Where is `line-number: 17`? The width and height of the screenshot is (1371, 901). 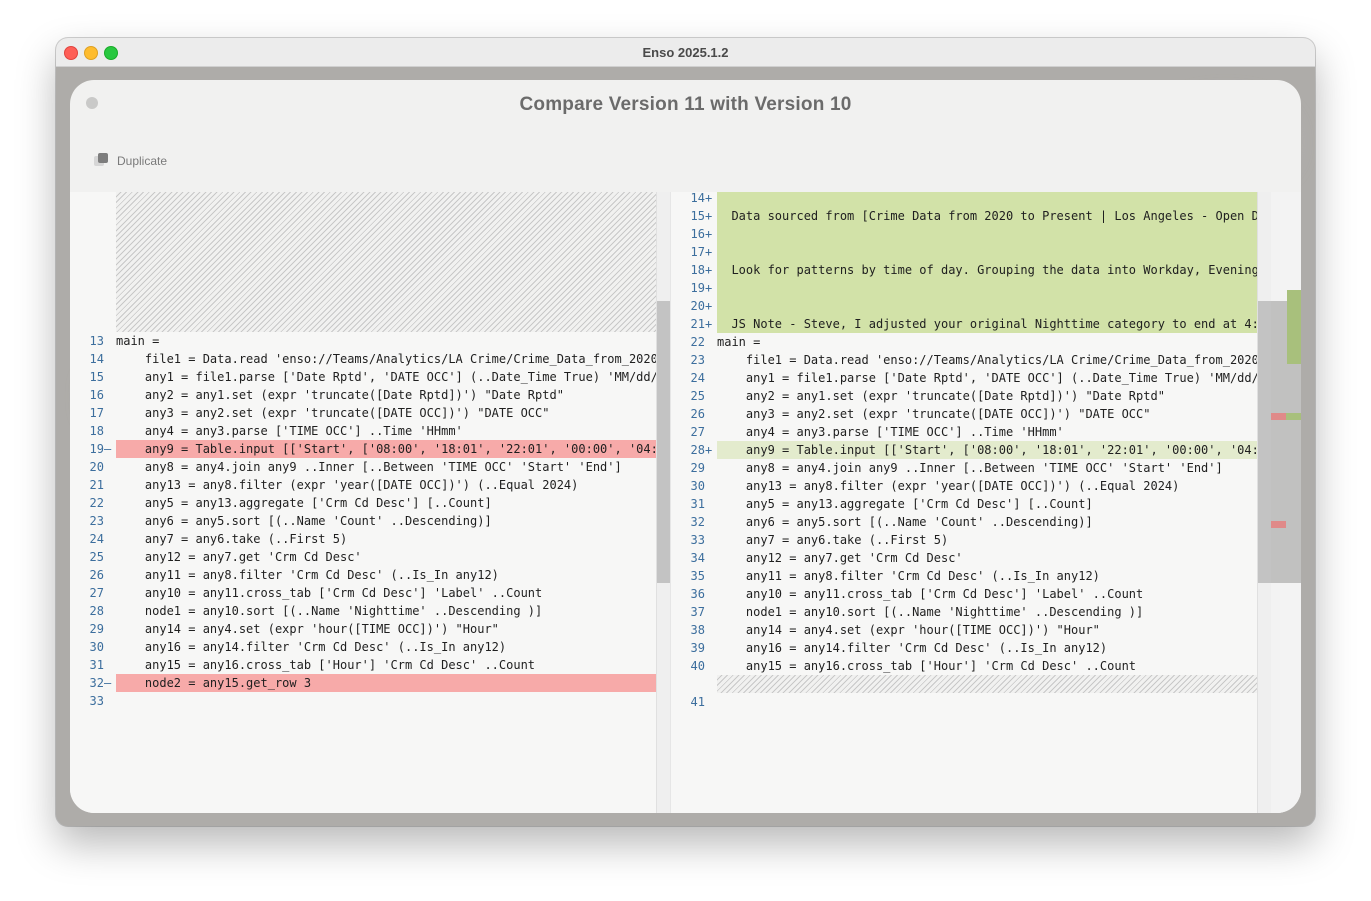 line-number: 17 is located at coordinates (96, 413).